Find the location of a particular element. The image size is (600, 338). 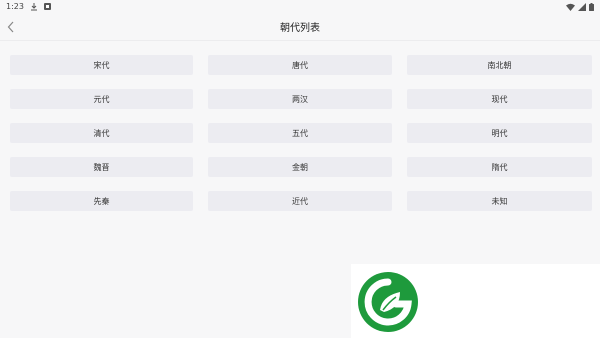

download-icon is located at coordinates (34, 6).